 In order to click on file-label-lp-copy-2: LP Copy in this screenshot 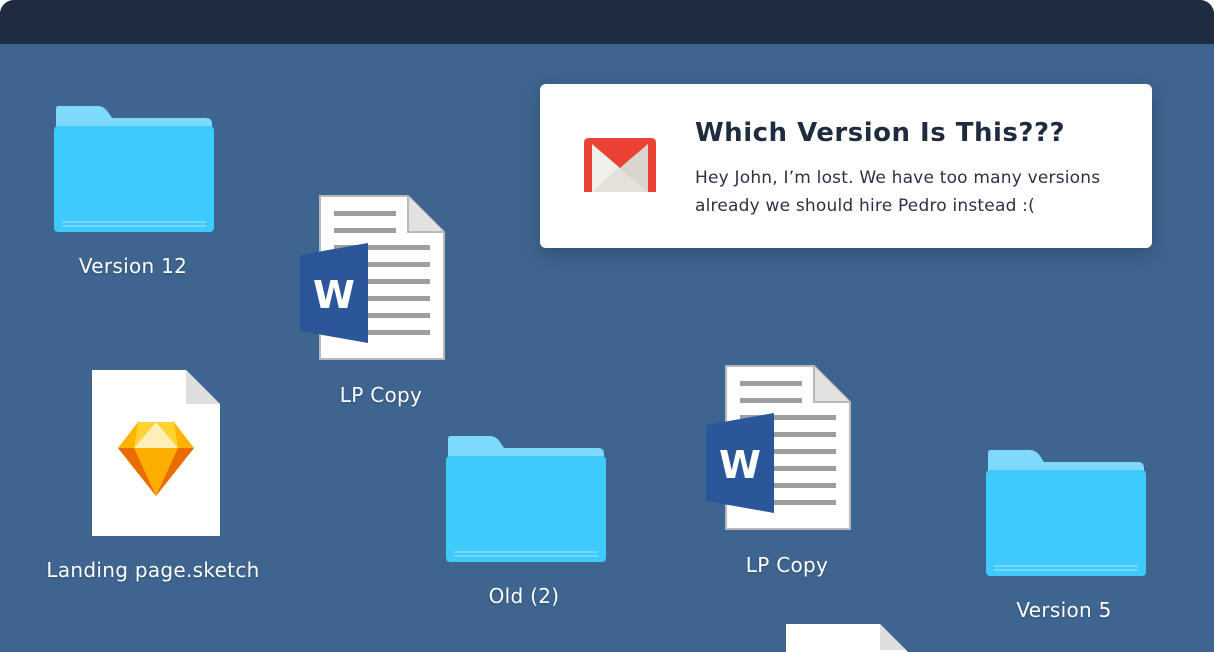, I will do `click(787, 565)`.